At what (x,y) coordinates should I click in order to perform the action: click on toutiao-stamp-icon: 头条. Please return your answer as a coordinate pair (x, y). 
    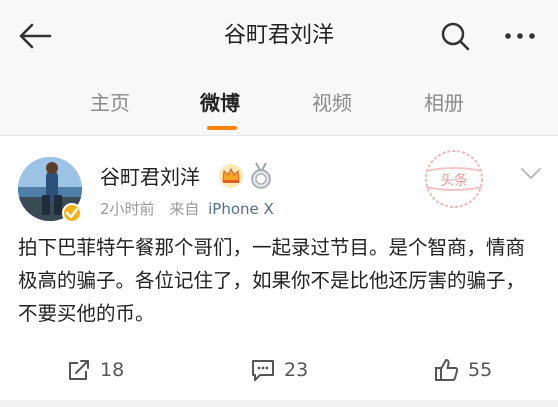
    Looking at the image, I should click on (454, 179).